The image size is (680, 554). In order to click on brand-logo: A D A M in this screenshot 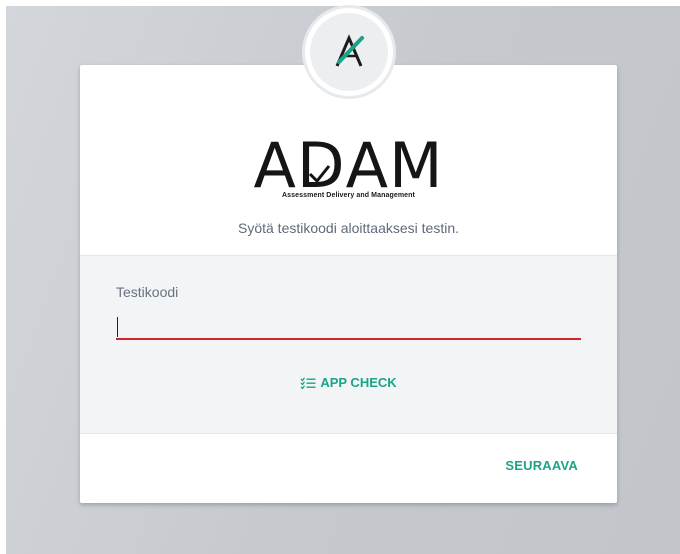, I will do `click(348, 165)`.